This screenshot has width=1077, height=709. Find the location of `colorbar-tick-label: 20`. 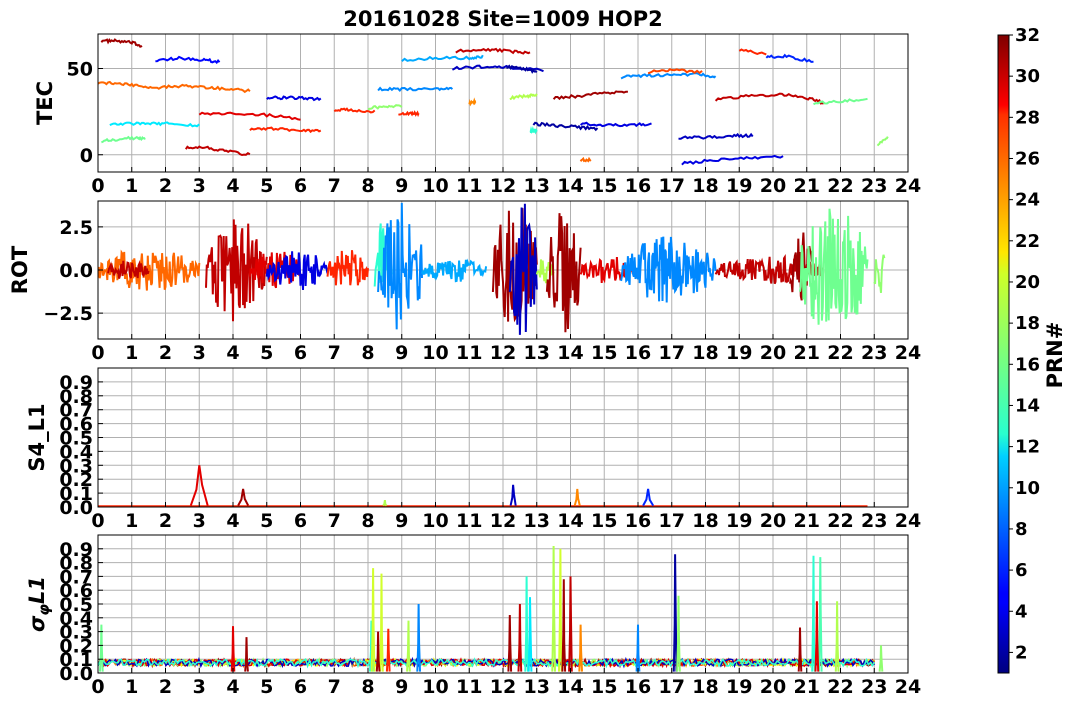

colorbar-tick-label: 20 is located at coordinates (1027, 282).